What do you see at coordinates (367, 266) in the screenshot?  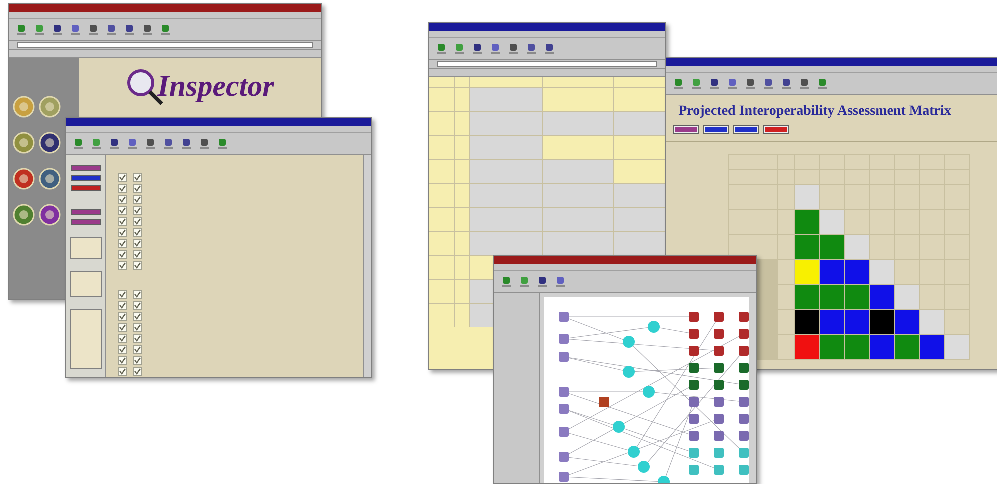 I see `scroll-bar` at bounding box center [367, 266].